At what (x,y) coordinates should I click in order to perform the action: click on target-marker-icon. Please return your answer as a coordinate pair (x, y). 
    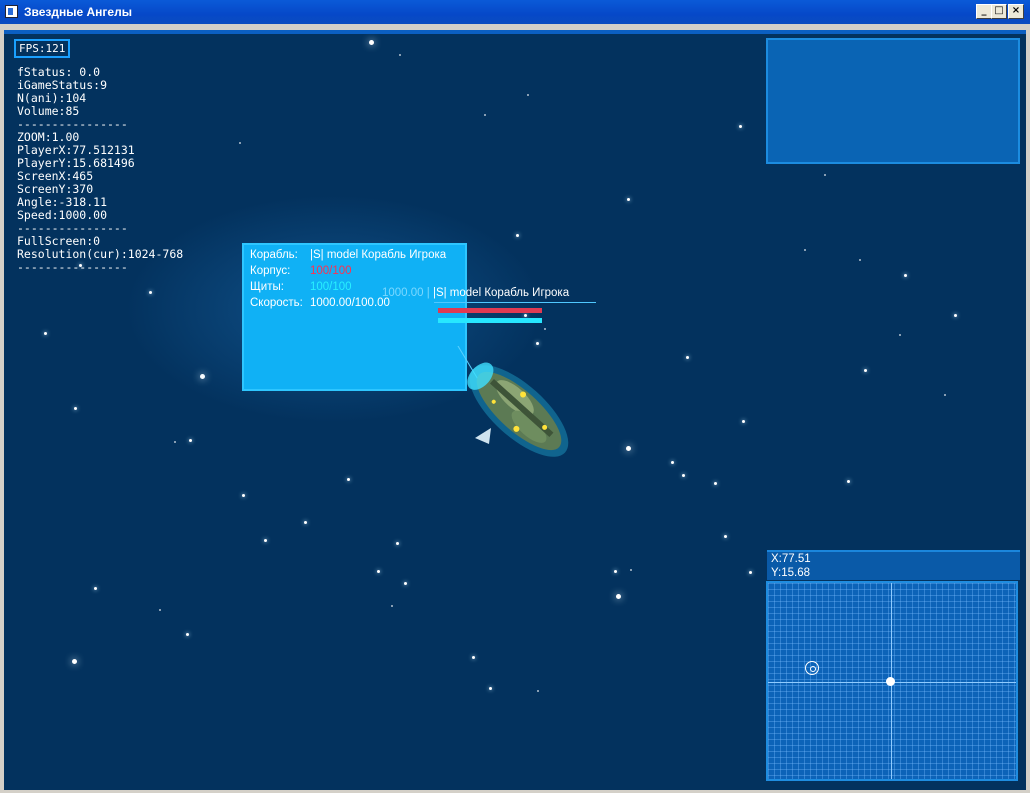
    Looking at the image, I should click on (812, 668).